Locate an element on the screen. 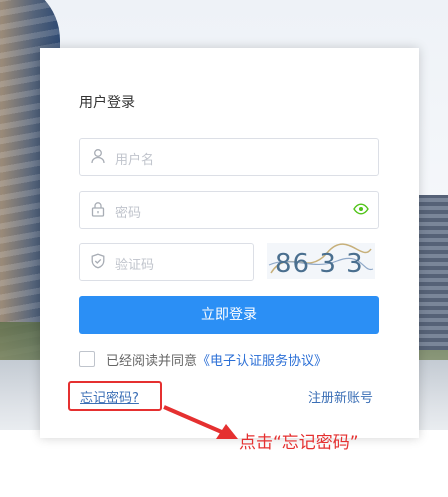 The height and width of the screenshot is (497, 448). captcha-image: 86 3 3 is located at coordinates (321, 261).